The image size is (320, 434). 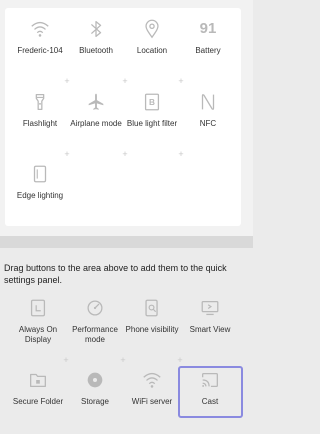 I want to click on tile-flashlight: Flashlight, so click(x=40, y=110).